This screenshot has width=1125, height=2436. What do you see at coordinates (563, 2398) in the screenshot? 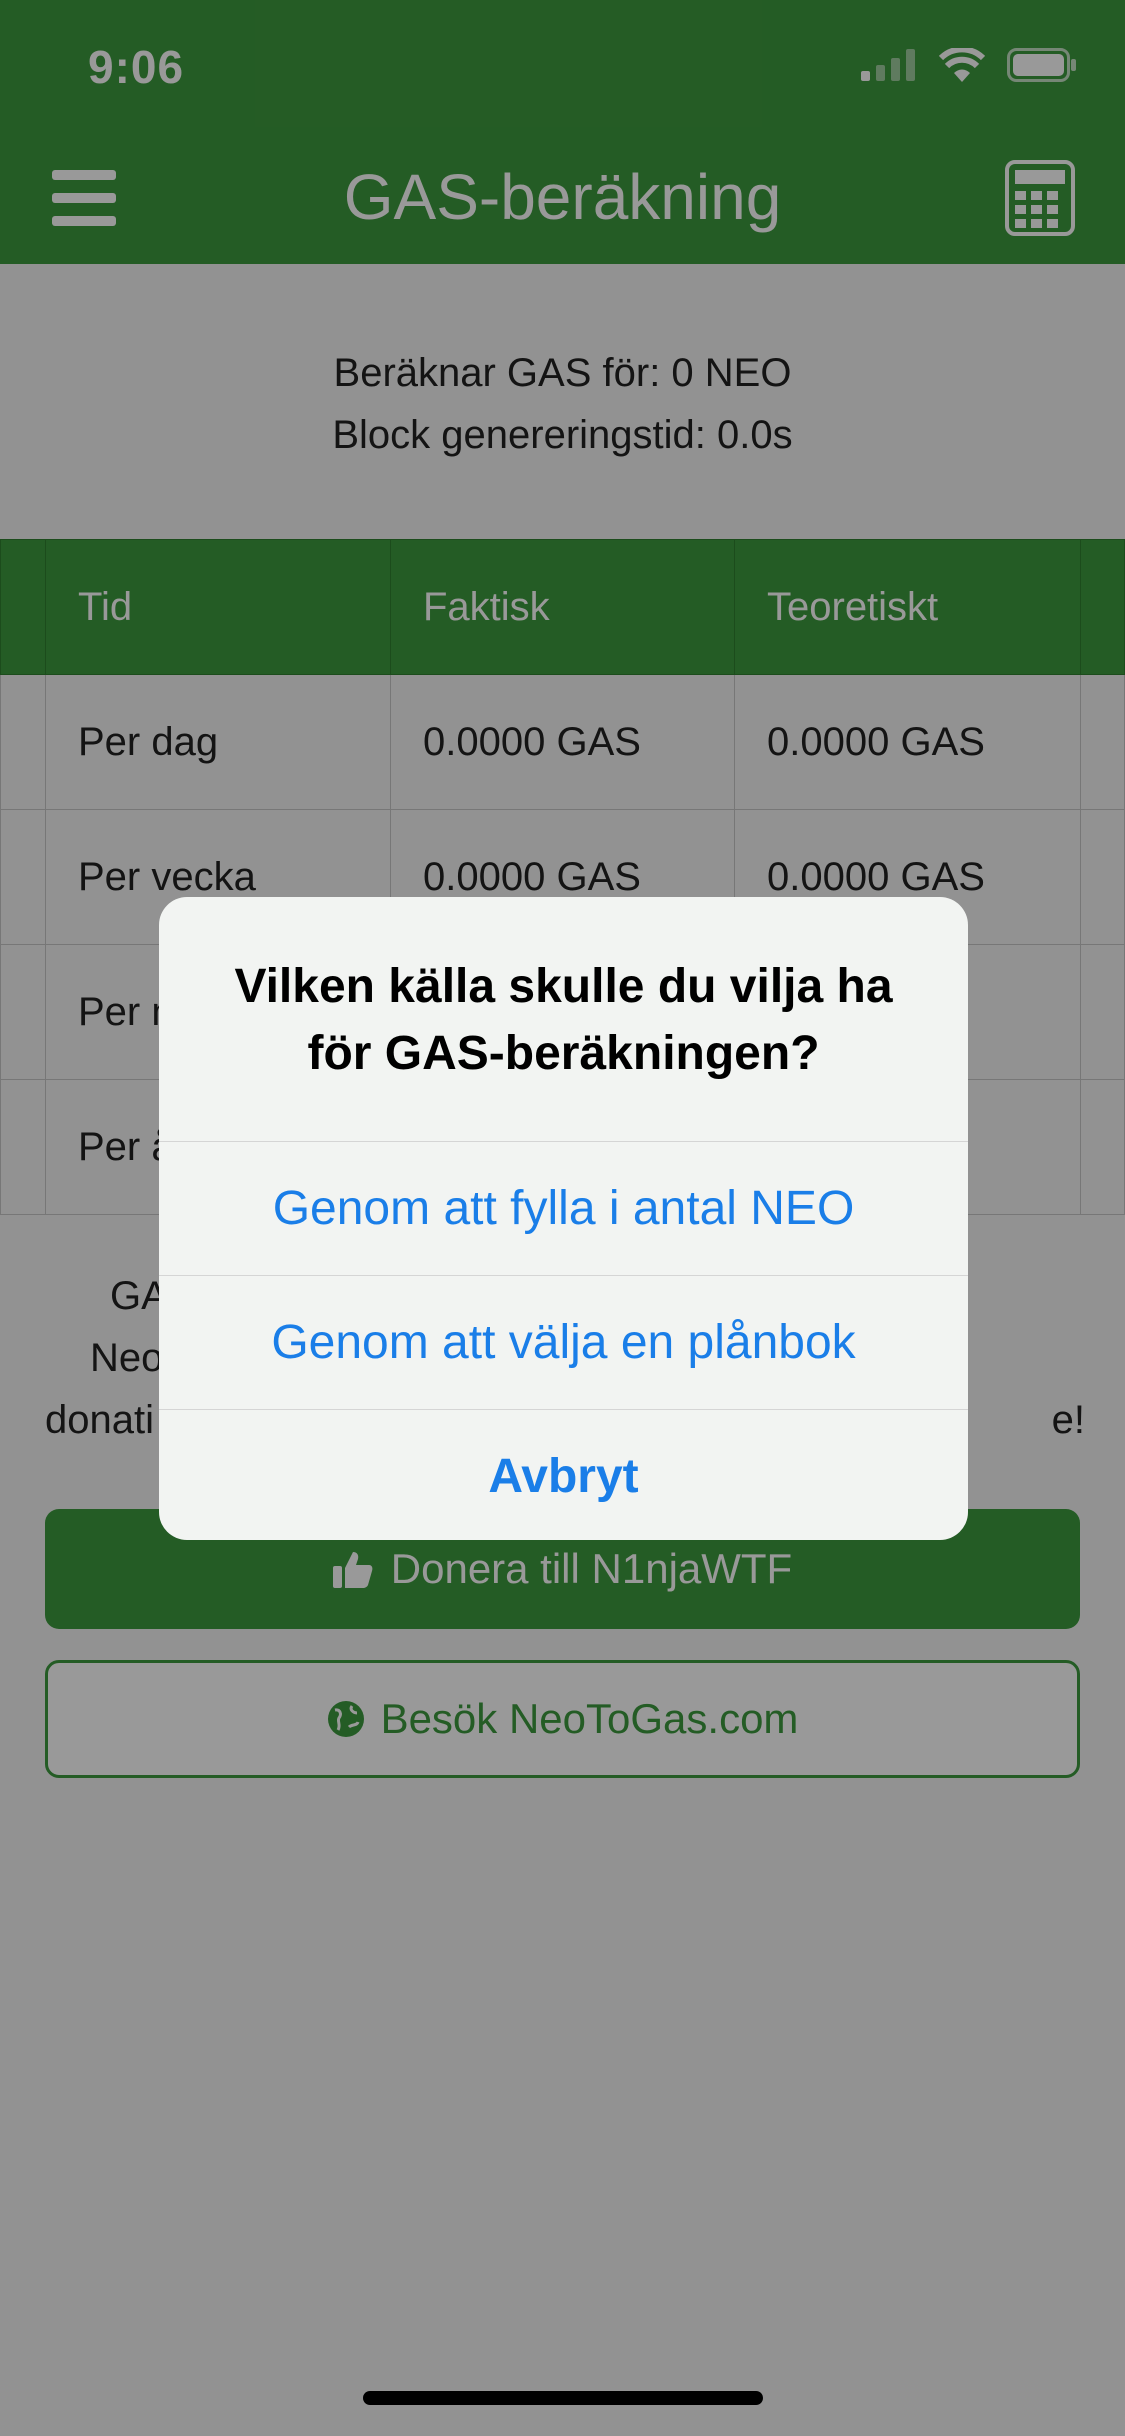
I see `home-indicator` at bounding box center [563, 2398].